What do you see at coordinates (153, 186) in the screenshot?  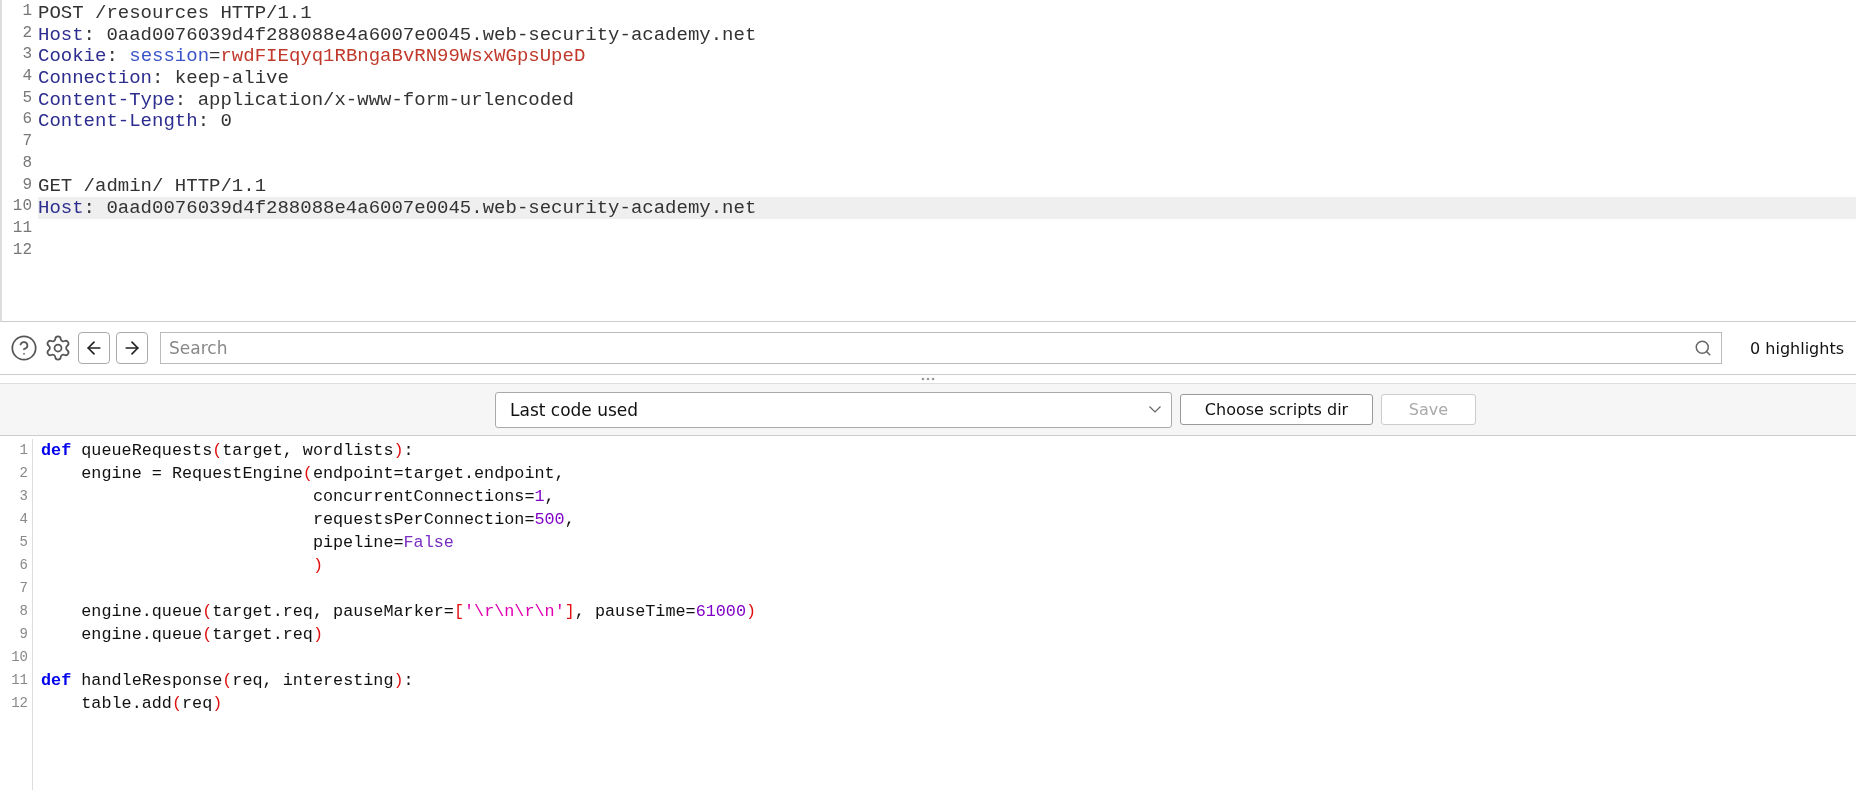 I see `request-line: GET /admin/ HTTP/1.1` at bounding box center [153, 186].